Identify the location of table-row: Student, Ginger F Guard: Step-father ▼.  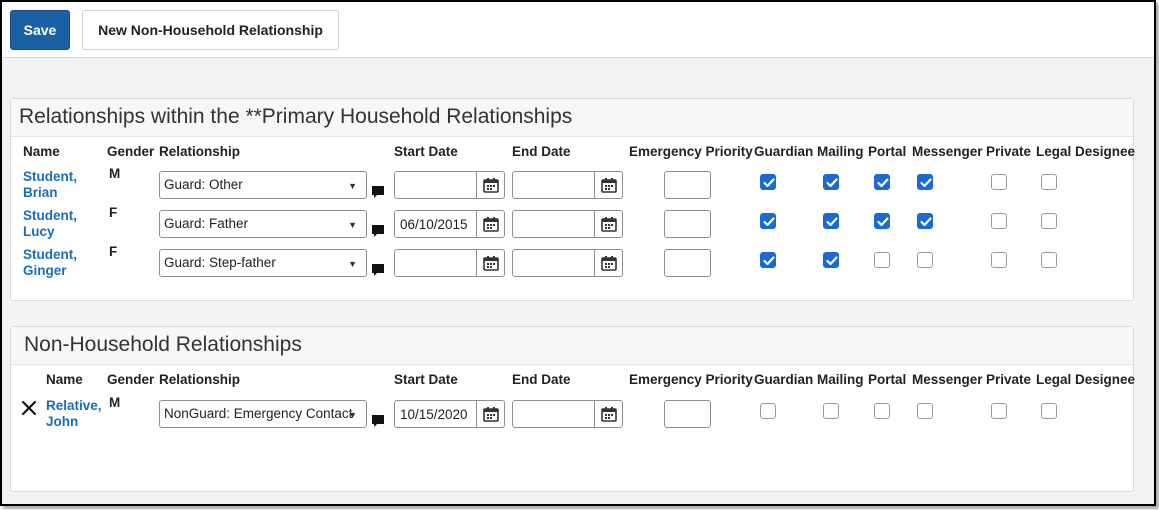
(572, 265).